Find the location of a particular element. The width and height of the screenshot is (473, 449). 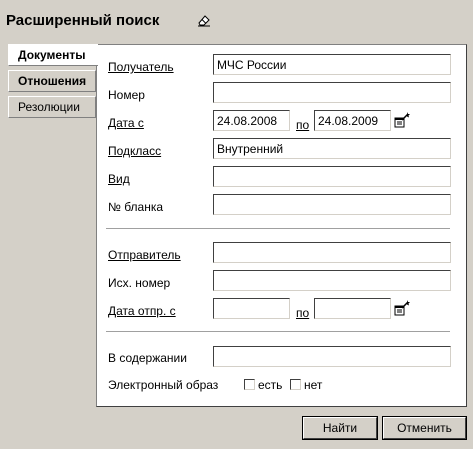

date-from-field is located at coordinates (251, 120).